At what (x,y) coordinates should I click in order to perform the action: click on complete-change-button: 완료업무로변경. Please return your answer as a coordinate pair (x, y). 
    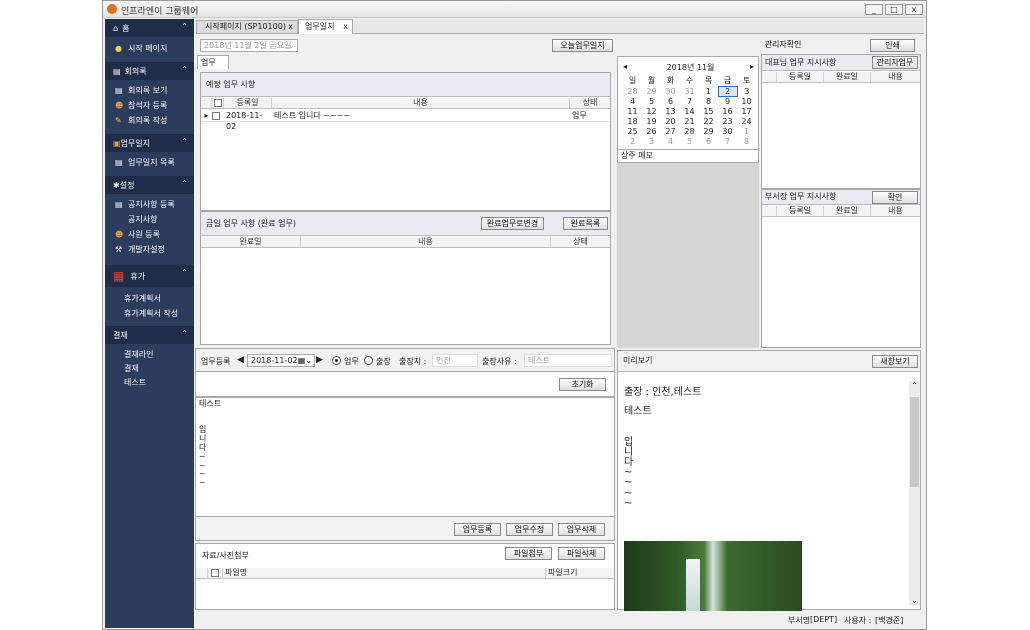
    Looking at the image, I should click on (512, 223).